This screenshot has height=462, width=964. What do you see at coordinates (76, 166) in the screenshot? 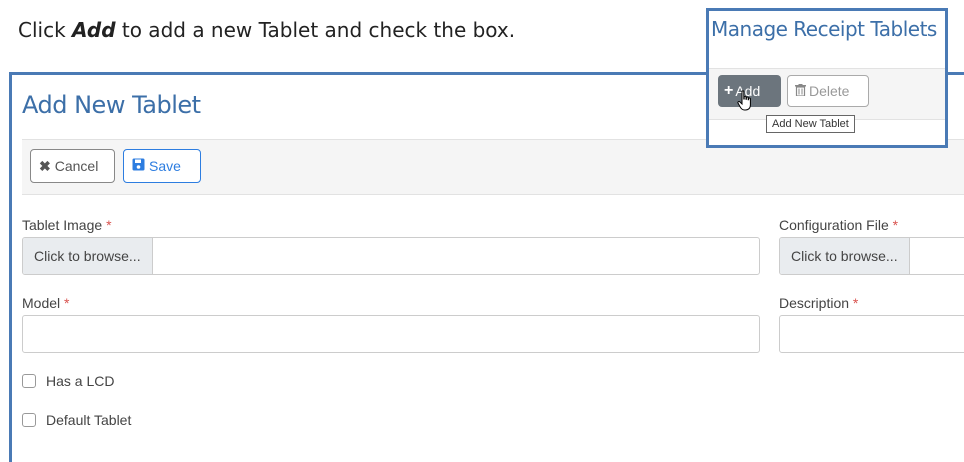
I see `cancel-button-label: Cancel` at bounding box center [76, 166].